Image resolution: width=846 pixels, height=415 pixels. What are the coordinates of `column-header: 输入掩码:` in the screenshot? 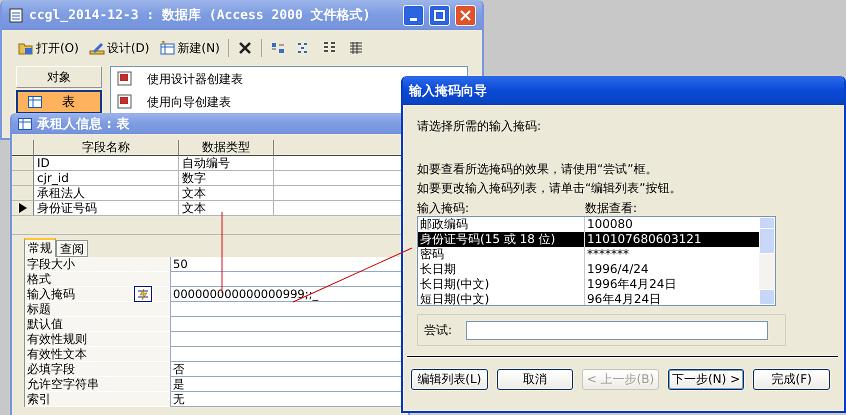 It's located at (443, 208).